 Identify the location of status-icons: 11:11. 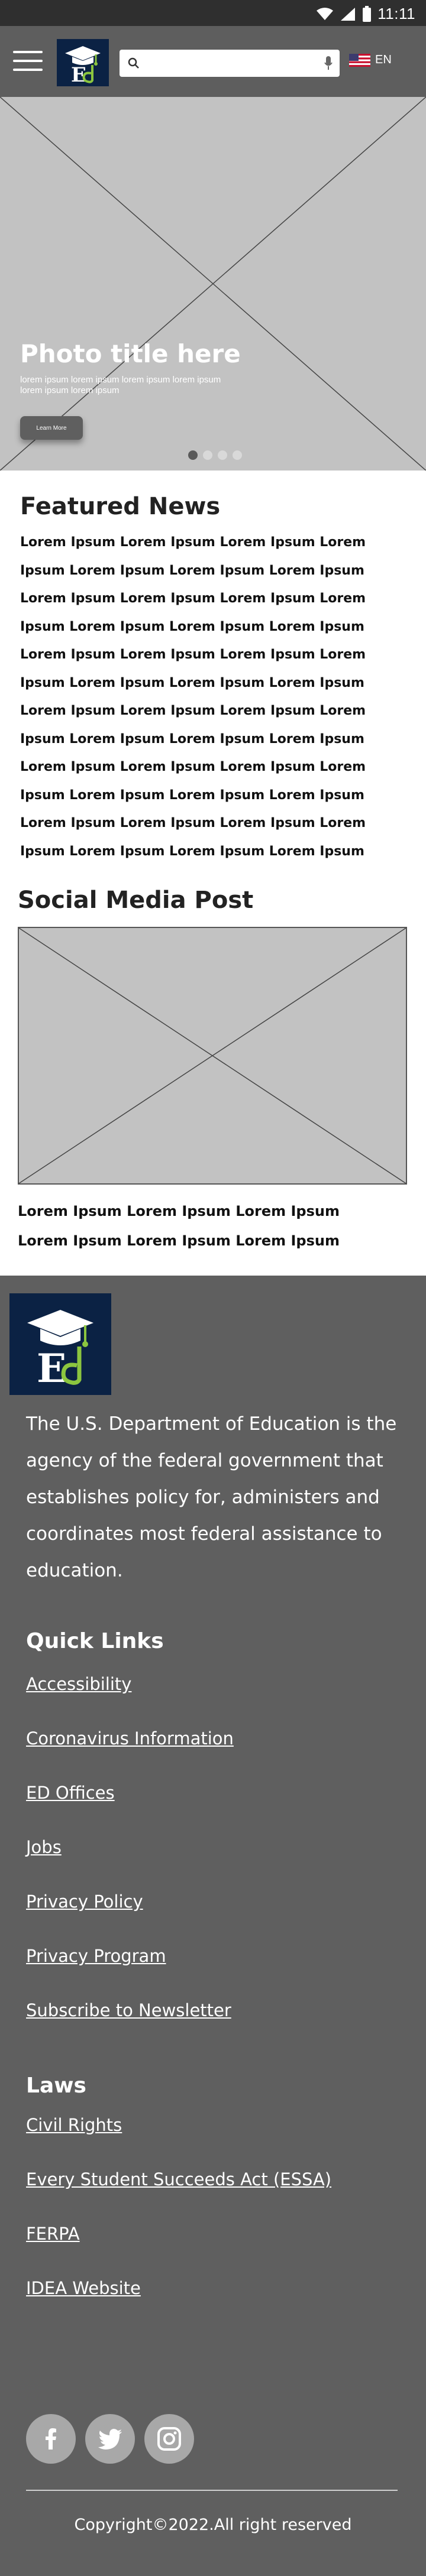
(365, 14).